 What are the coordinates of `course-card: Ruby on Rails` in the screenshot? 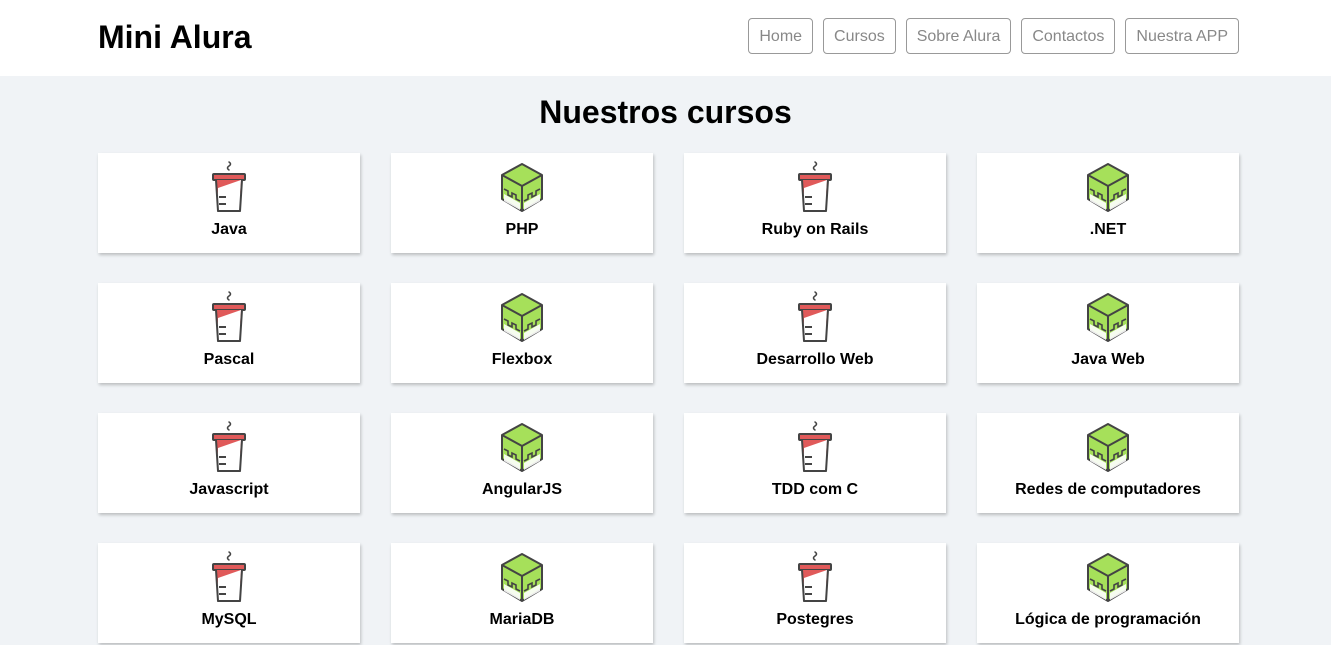 It's located at (815, 203).